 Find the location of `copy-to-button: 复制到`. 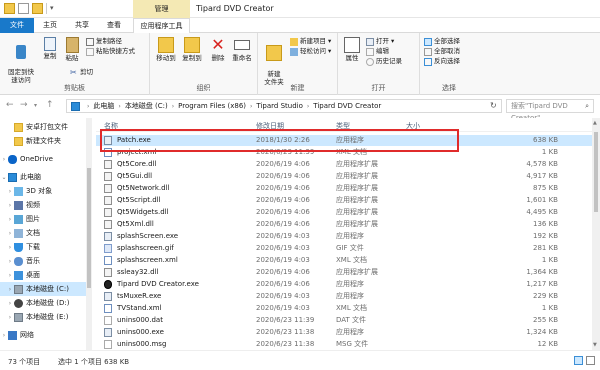

copy-to-button: 复制到 is located at coordinates (192, 49).